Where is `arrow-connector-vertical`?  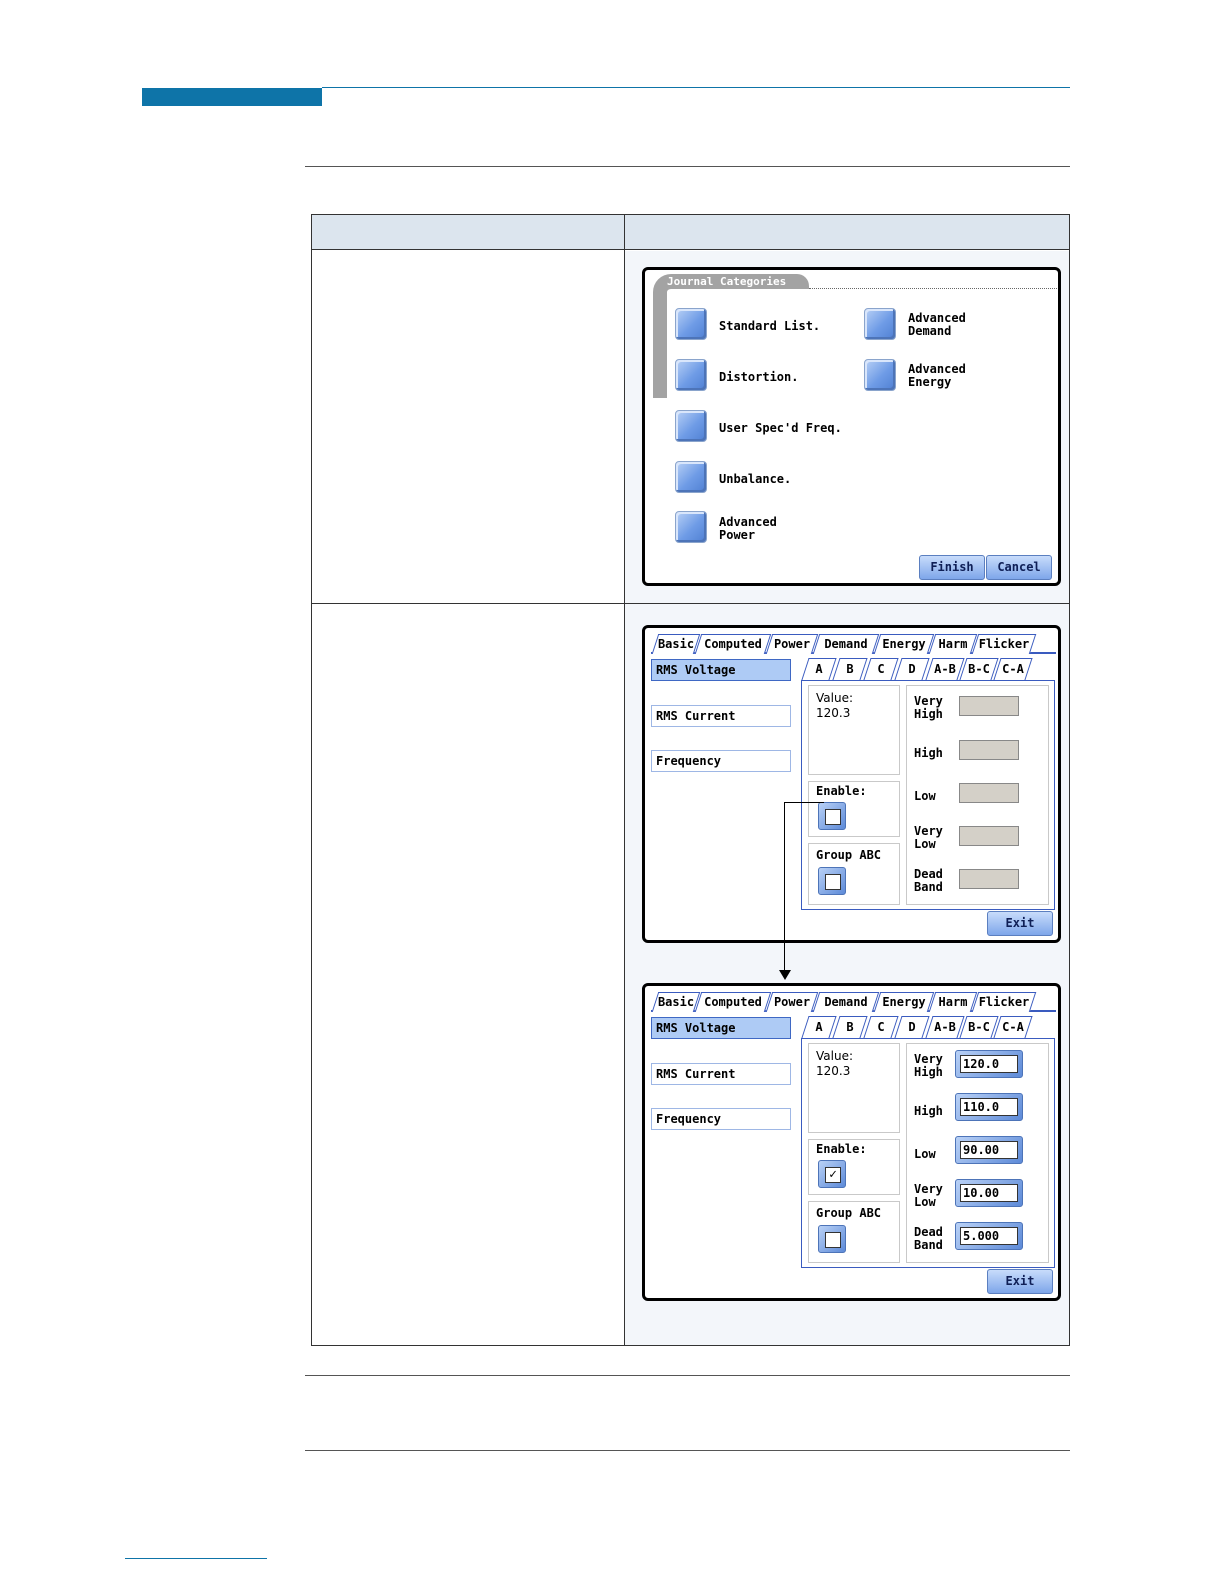 arrow-connector-vertical is located at coordinates (784, 886).